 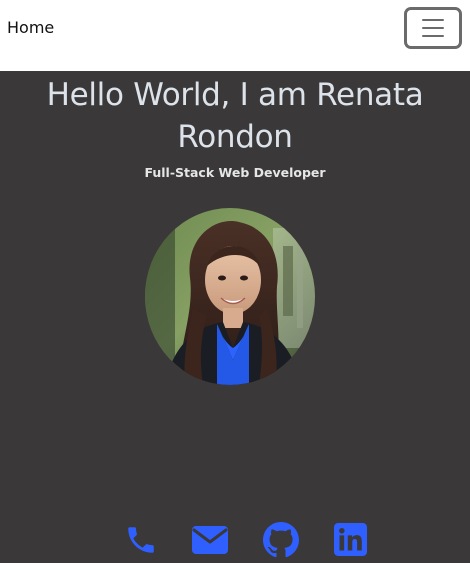 I want to click on envelope-icon, so click(x=210, y=540).